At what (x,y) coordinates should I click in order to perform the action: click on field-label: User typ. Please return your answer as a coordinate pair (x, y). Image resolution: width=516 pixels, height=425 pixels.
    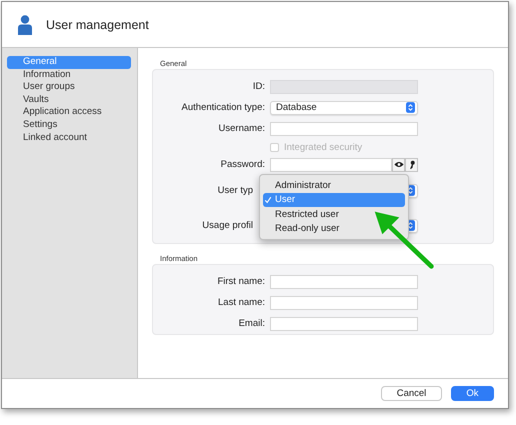
    Looking at the image, I should click on (235, 190).